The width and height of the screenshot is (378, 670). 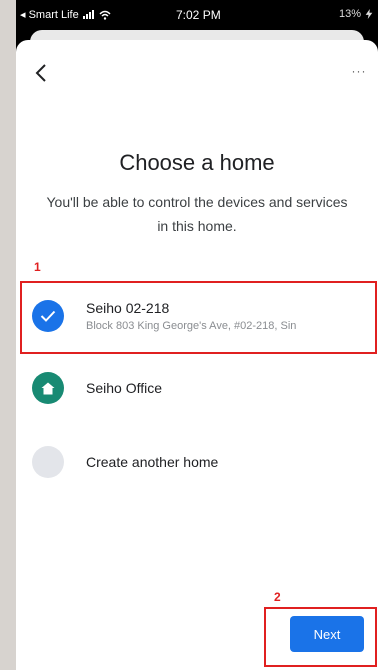 I want to click on status-bar: ◂ Smart Life 7:02 PM 13%, so click(x=197, y=15).